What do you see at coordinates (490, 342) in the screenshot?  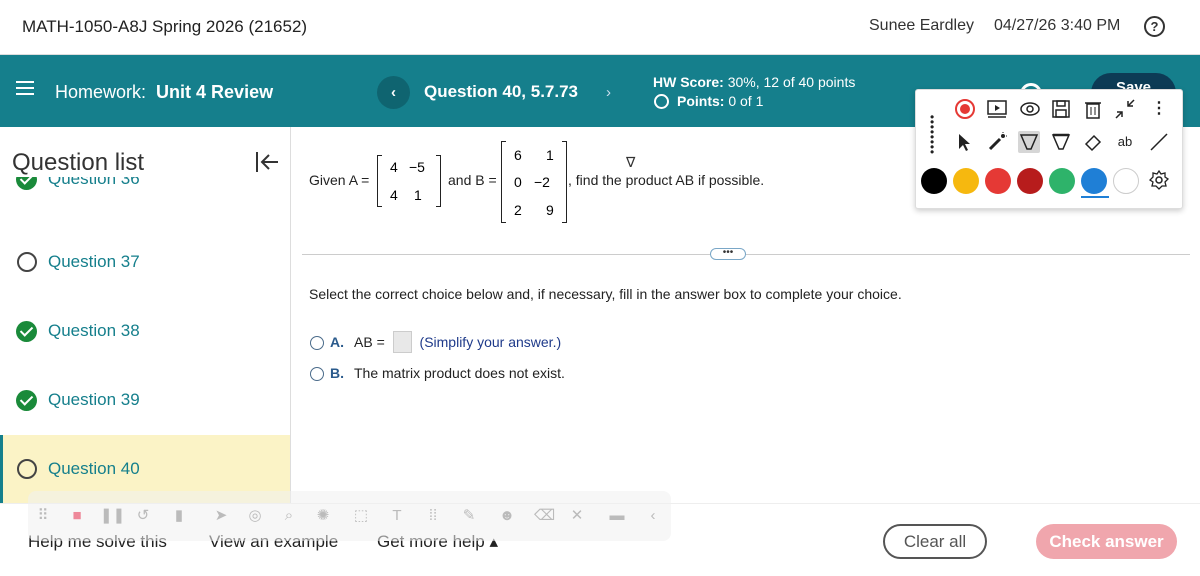 I see `choice-a-hint: (Simplify your answer.)` at bounding box center [490, 342].